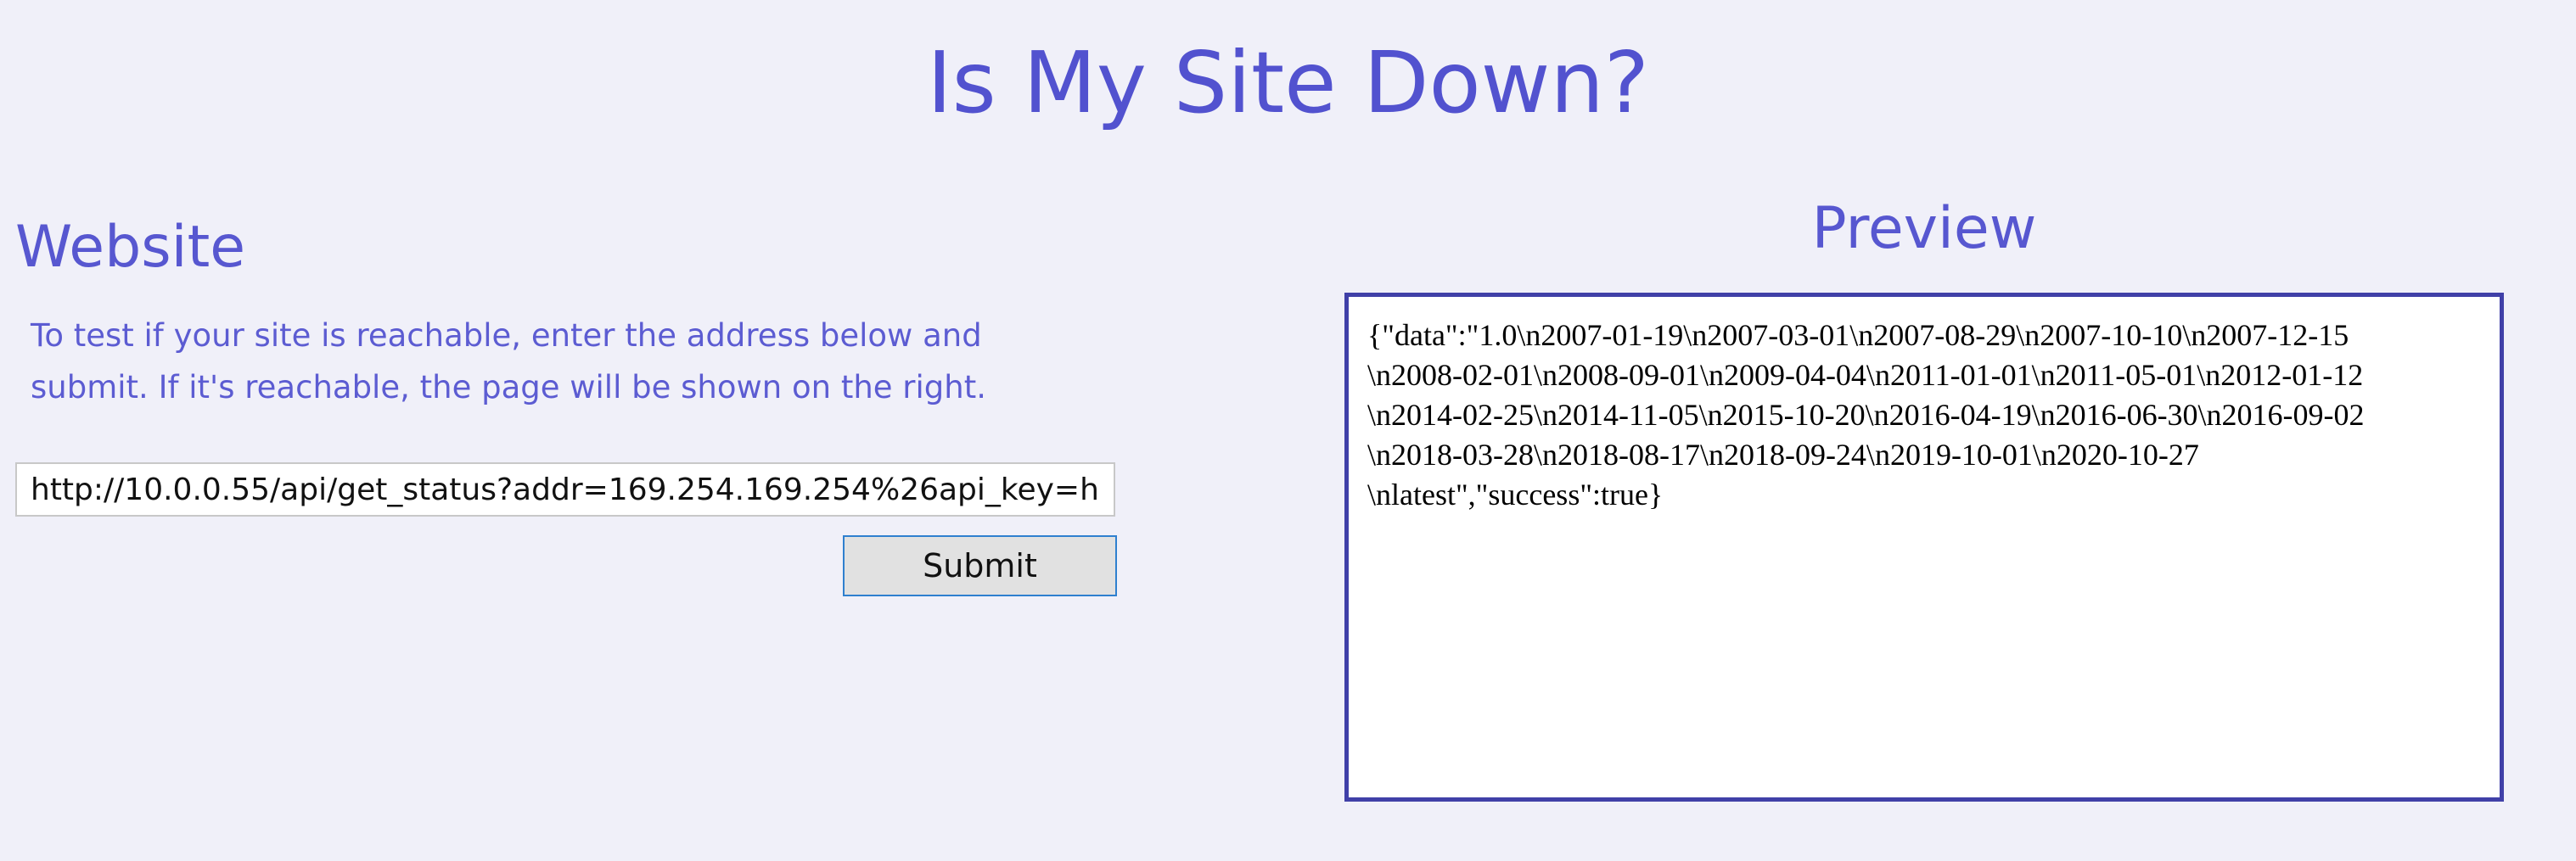 The height and width of the screenshot is (861, 2576). Describe the element at coordinates (980, 566) in the screenshot. I see `submit-button: Submit` at that location.